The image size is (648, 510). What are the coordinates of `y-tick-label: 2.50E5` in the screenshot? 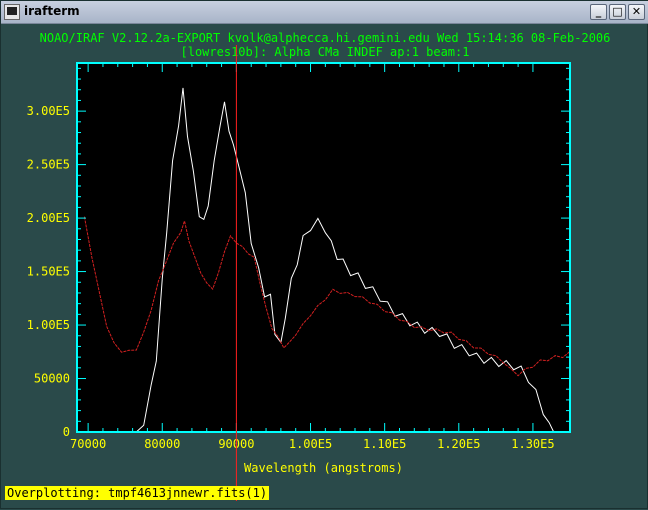 It's located at (48, 165).